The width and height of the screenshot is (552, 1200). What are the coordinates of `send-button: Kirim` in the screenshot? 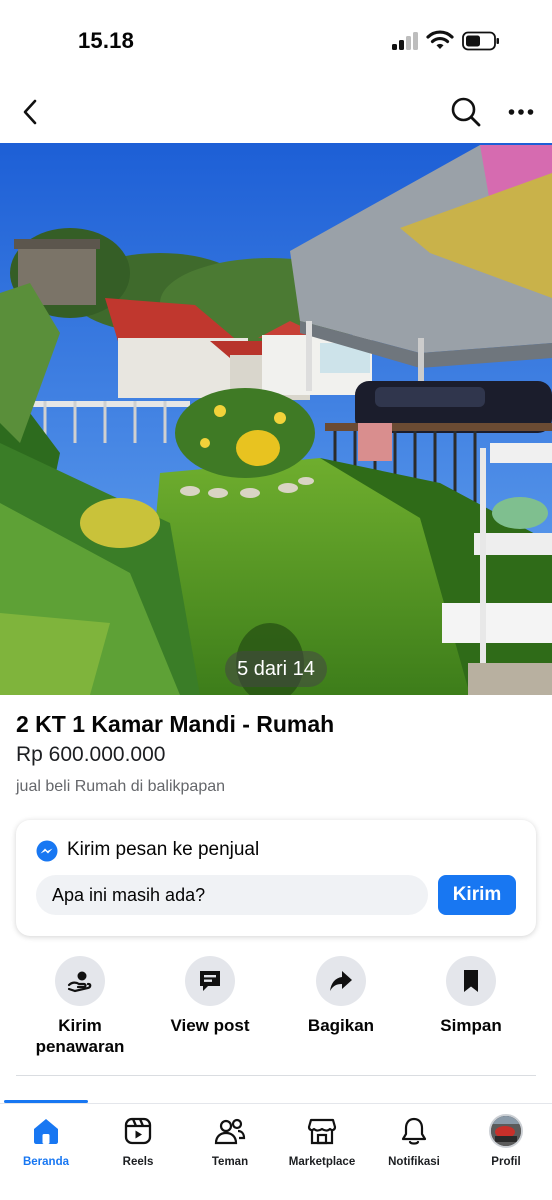 It's located at (477, 895).